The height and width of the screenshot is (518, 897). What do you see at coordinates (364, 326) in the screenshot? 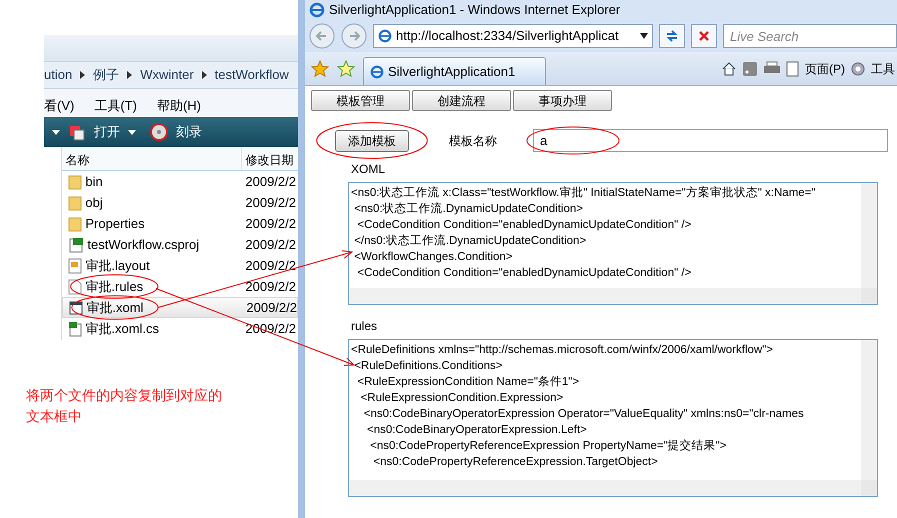
I see `rules-label: rules` at bounding box center [364, 326].